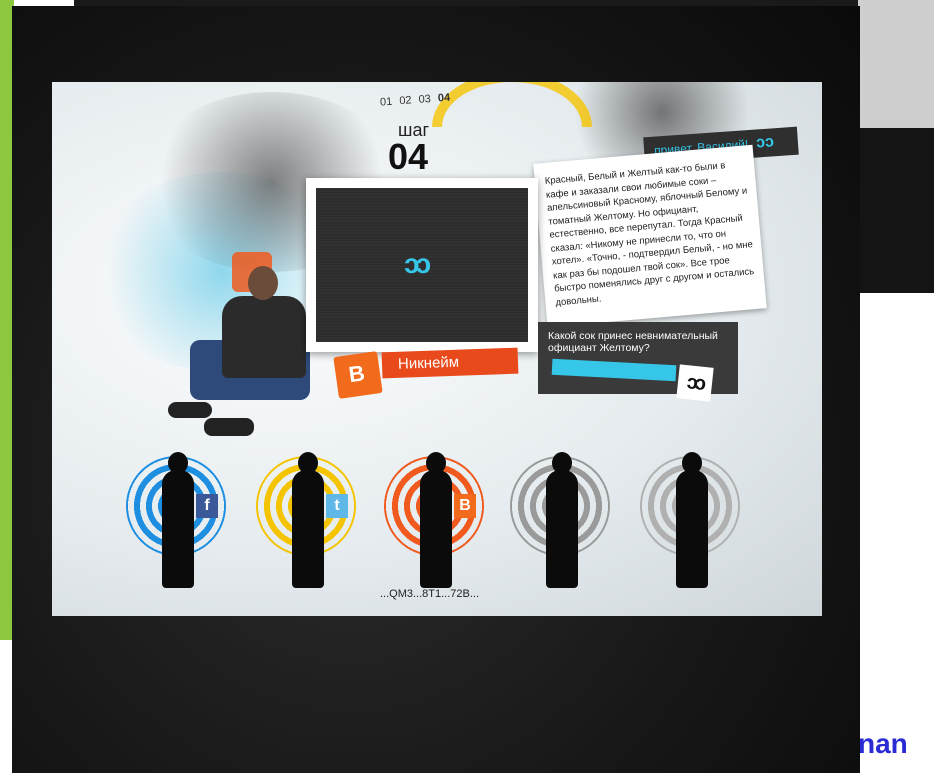  I want to click on blogger-icon: B, so click(358, 375).